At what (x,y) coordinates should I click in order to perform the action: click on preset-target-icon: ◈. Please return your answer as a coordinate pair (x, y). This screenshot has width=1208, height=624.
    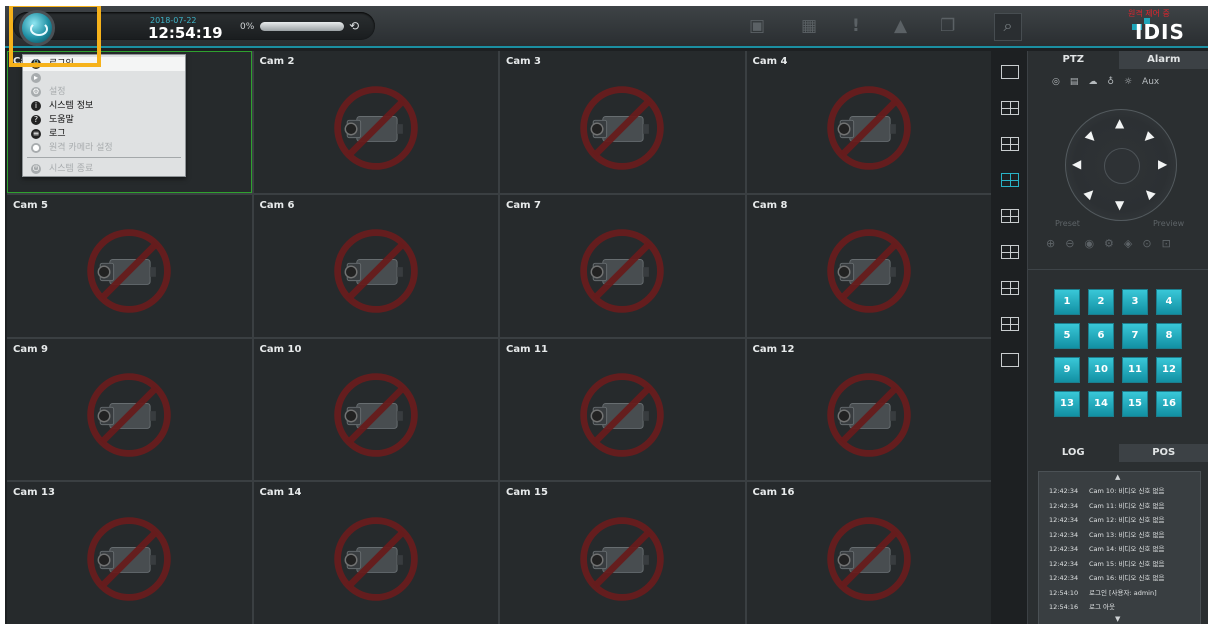
    Looking at the image, I should click on (1128, 244).